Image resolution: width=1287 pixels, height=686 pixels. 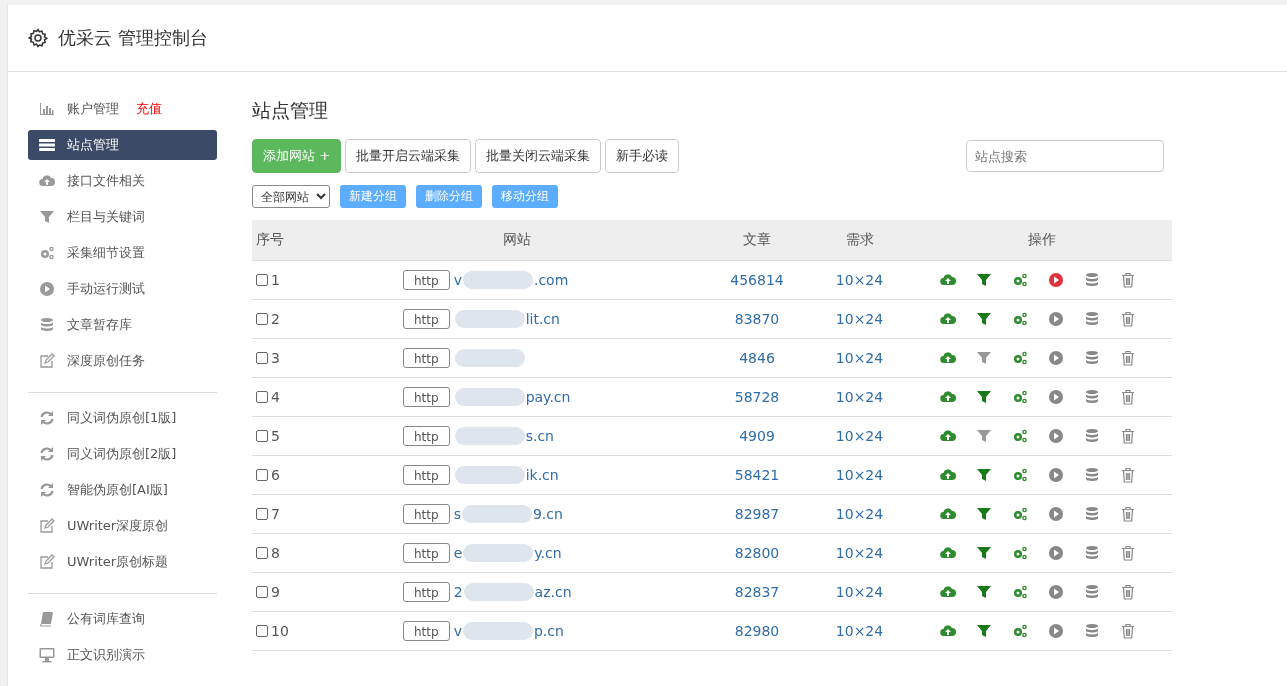 What do you see at coordinates (122, 181) in the screenshot?
I see `sidebar-item: 接口文件相关` at bounding box center [122, 181].